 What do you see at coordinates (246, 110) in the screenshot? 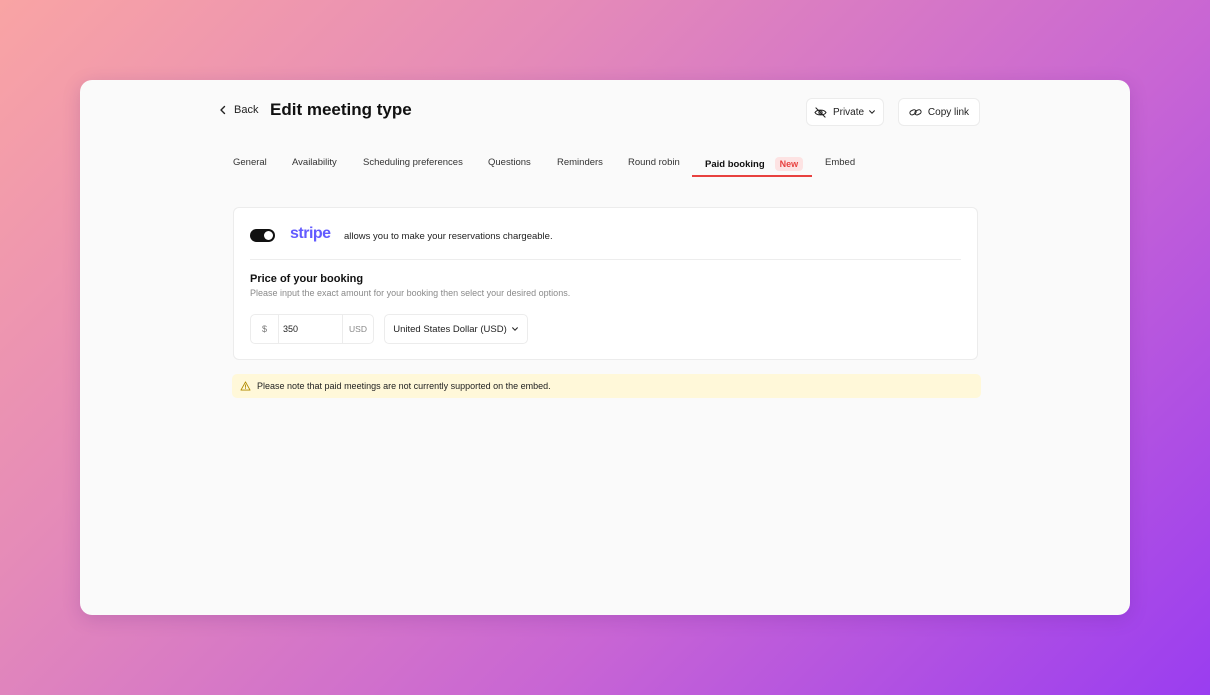
I see `back-label: Back` at bounding box center [246, 110].